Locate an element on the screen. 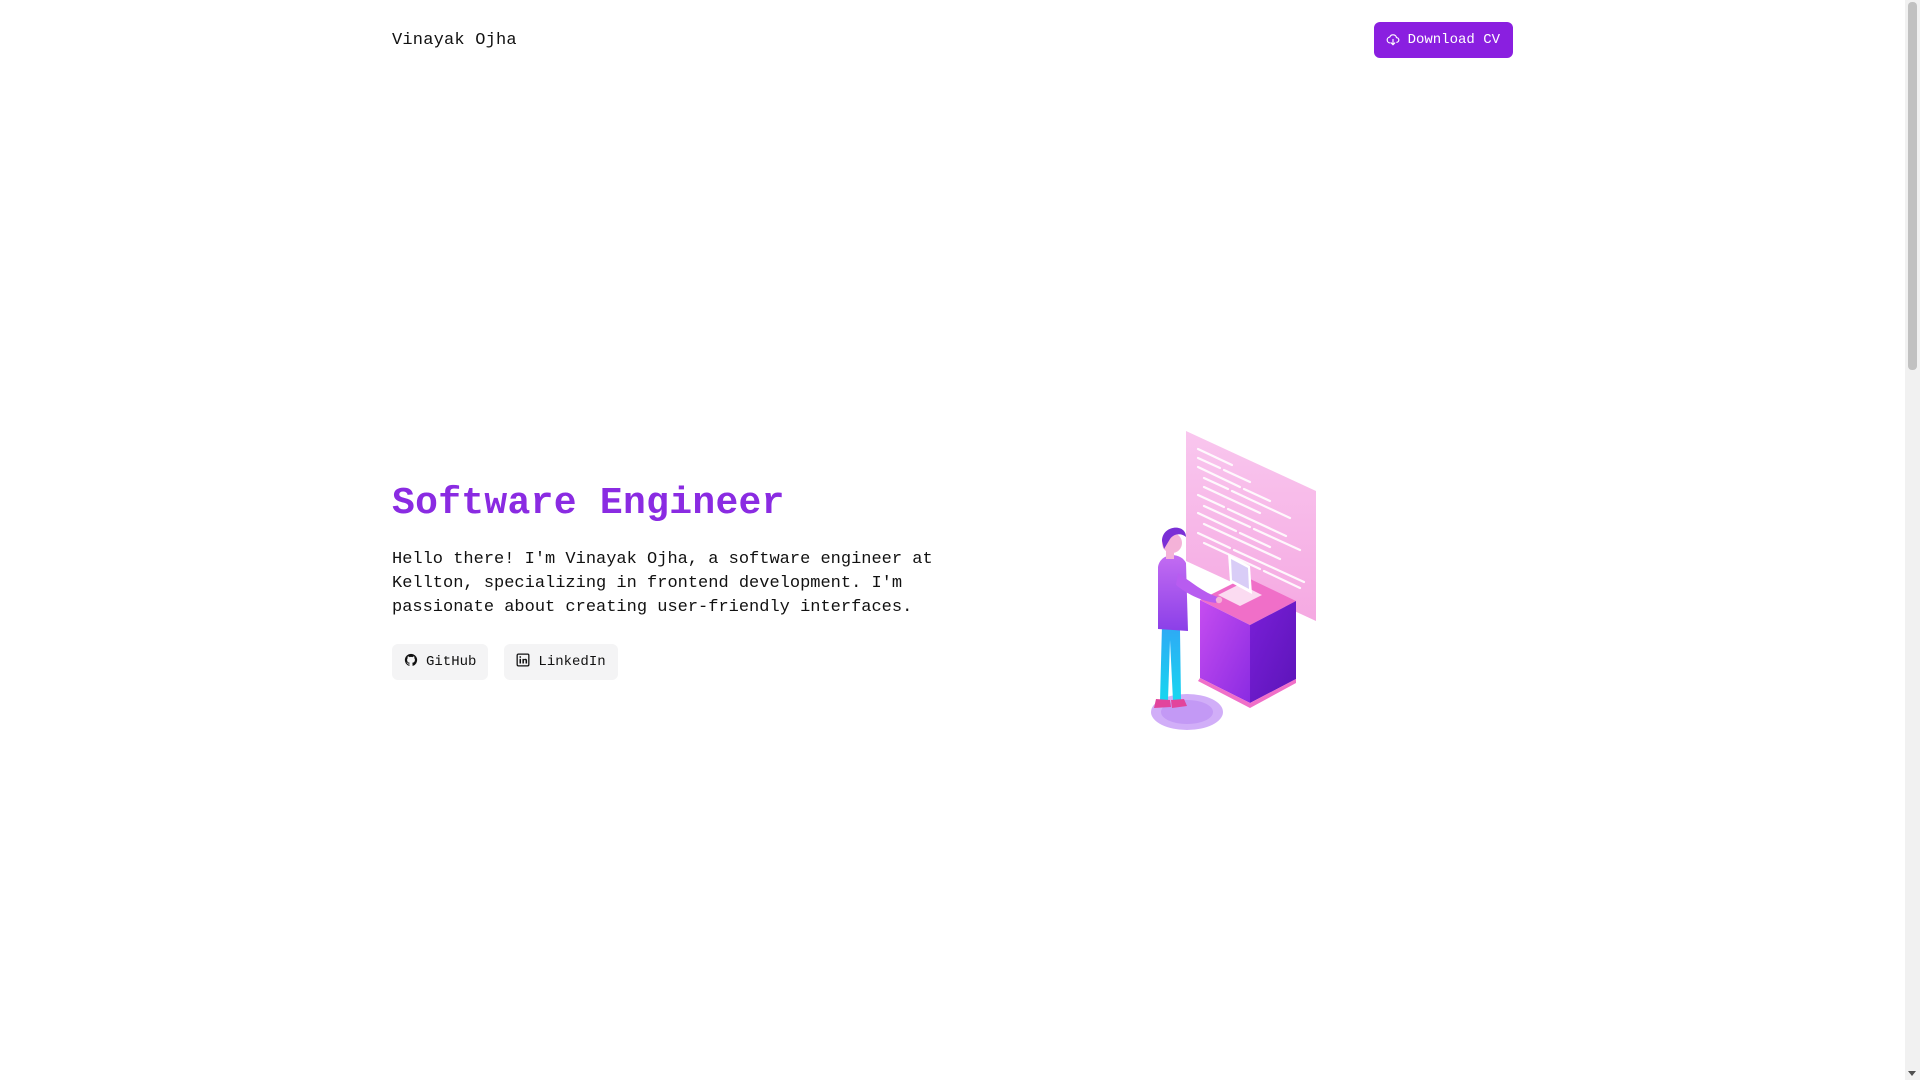 The image size is (1920, 1080). developer-illustration is located at coordinates (1240, 582).